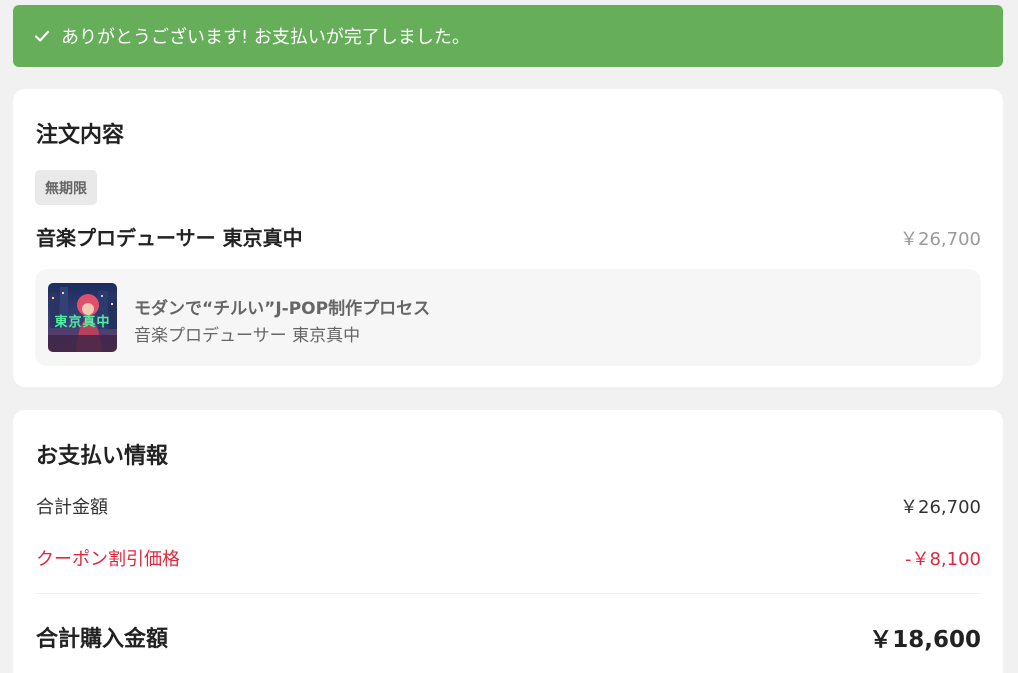 The image size is (1018, 673). I want to click on product-name: 音楽プロデューサー 東京真中, so click(169, 238).